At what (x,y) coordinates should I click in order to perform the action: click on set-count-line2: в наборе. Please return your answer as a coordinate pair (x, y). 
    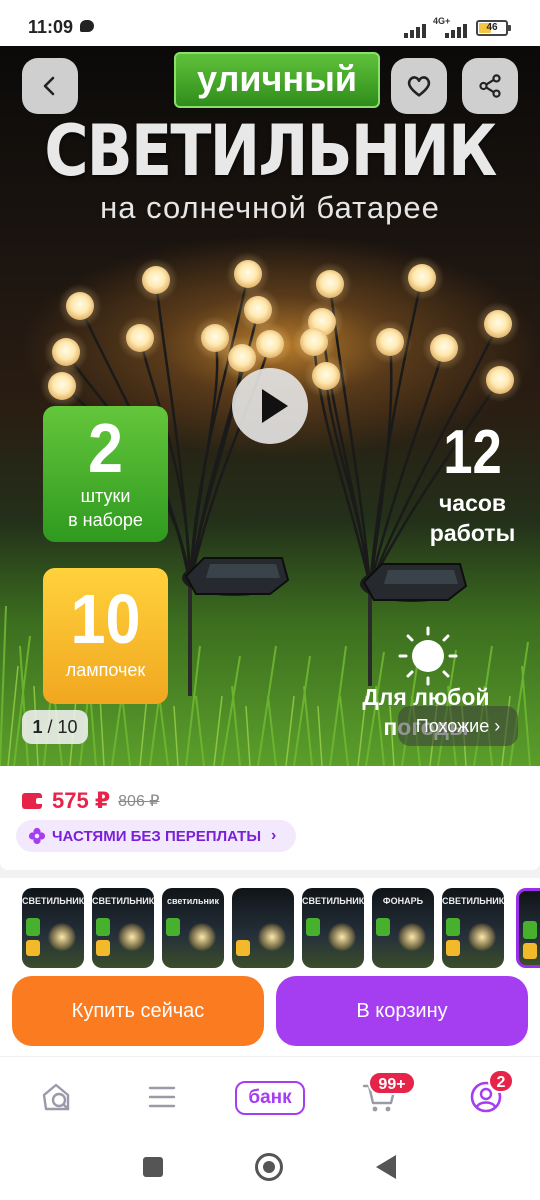
    Looking at the image, I should click on (105, 520).